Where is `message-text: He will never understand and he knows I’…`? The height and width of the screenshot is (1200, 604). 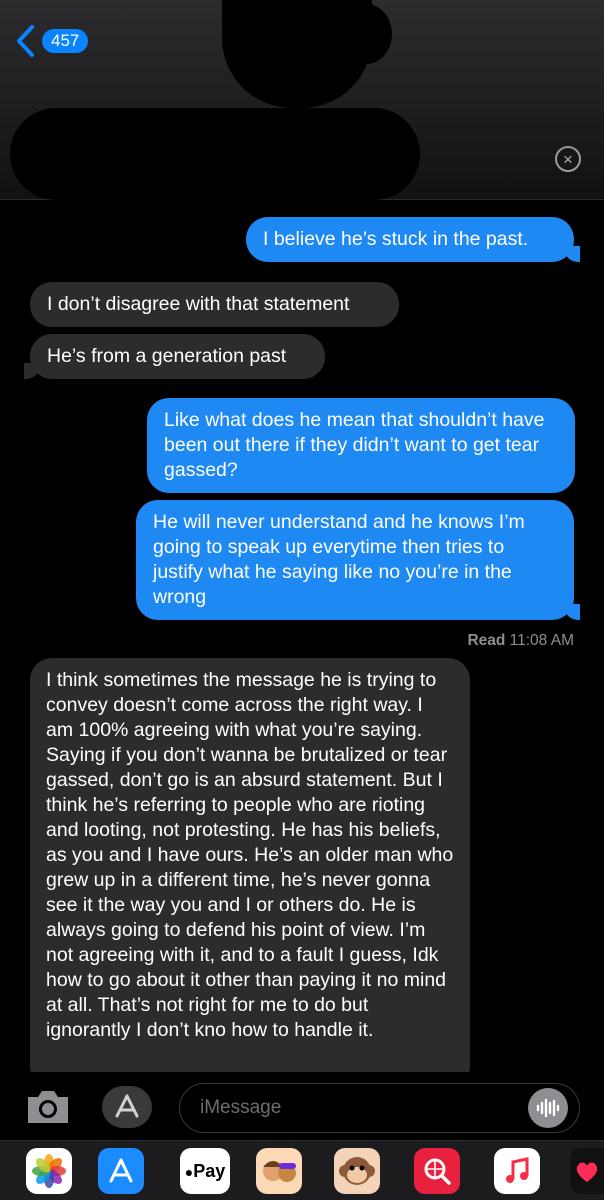 message-text: He will never understand and he knows I’… is located at coordinates (339, 559).